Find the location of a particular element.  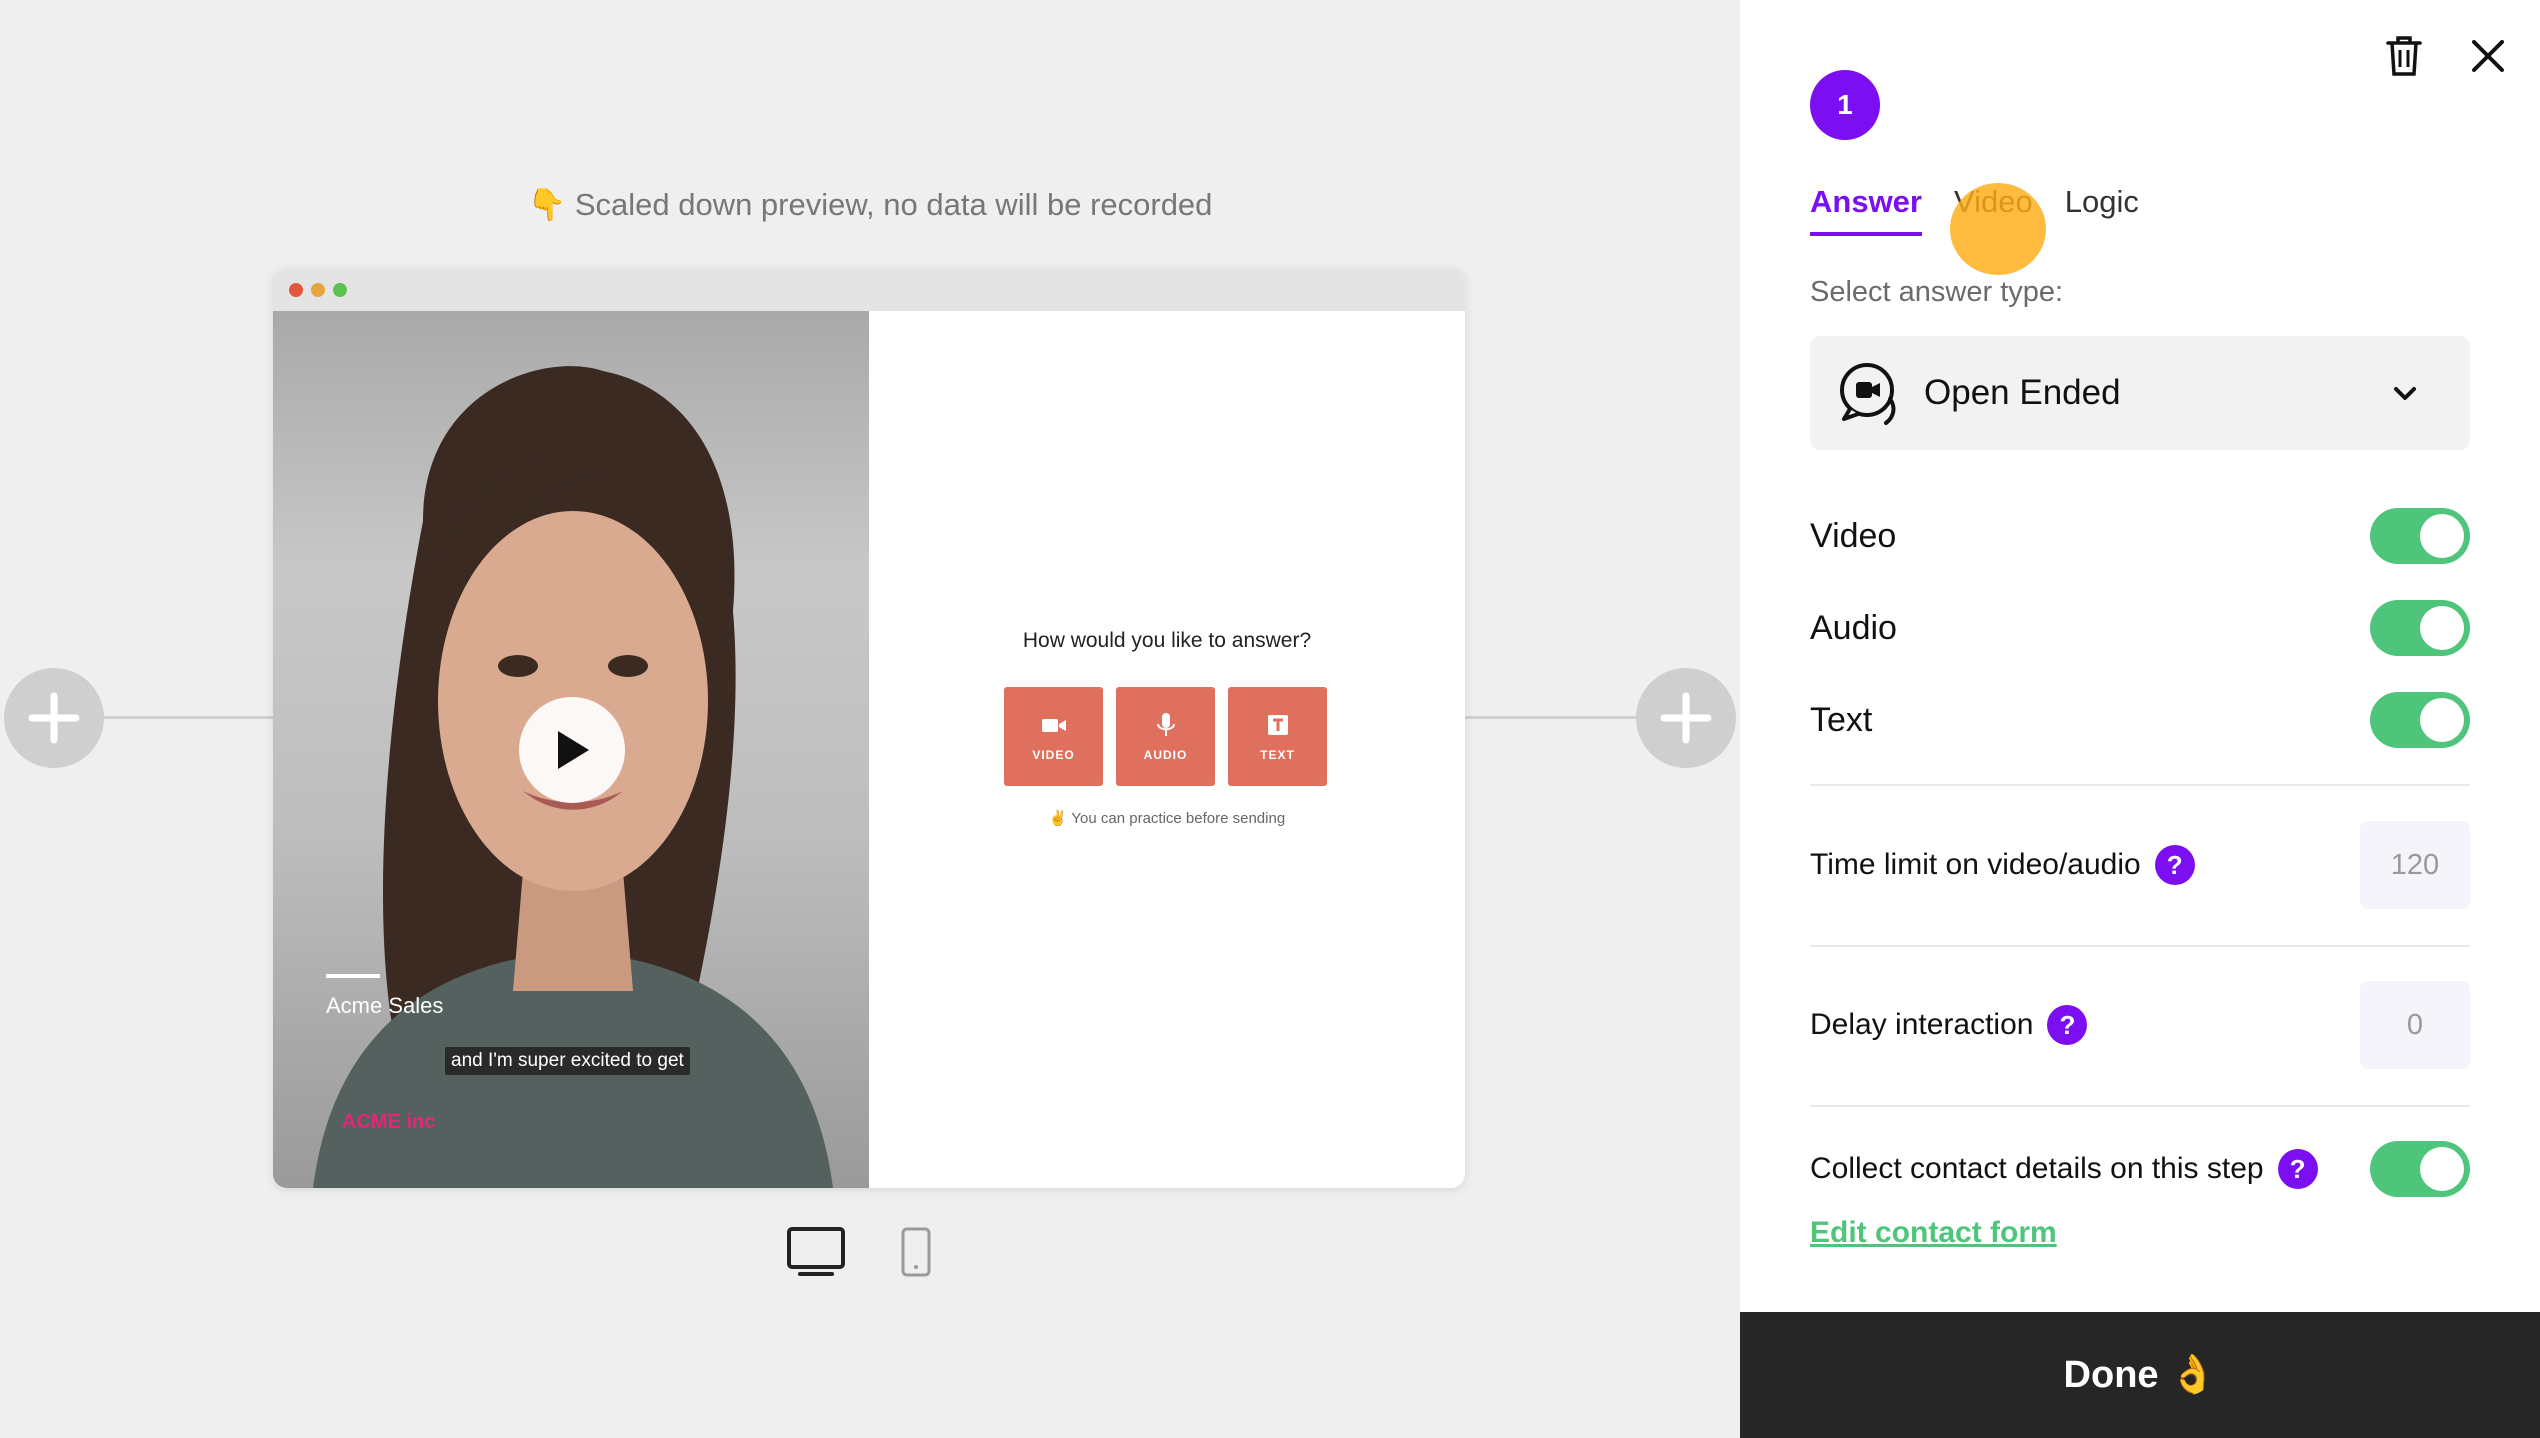

presenter-divider is located at coordinates (353, 976).